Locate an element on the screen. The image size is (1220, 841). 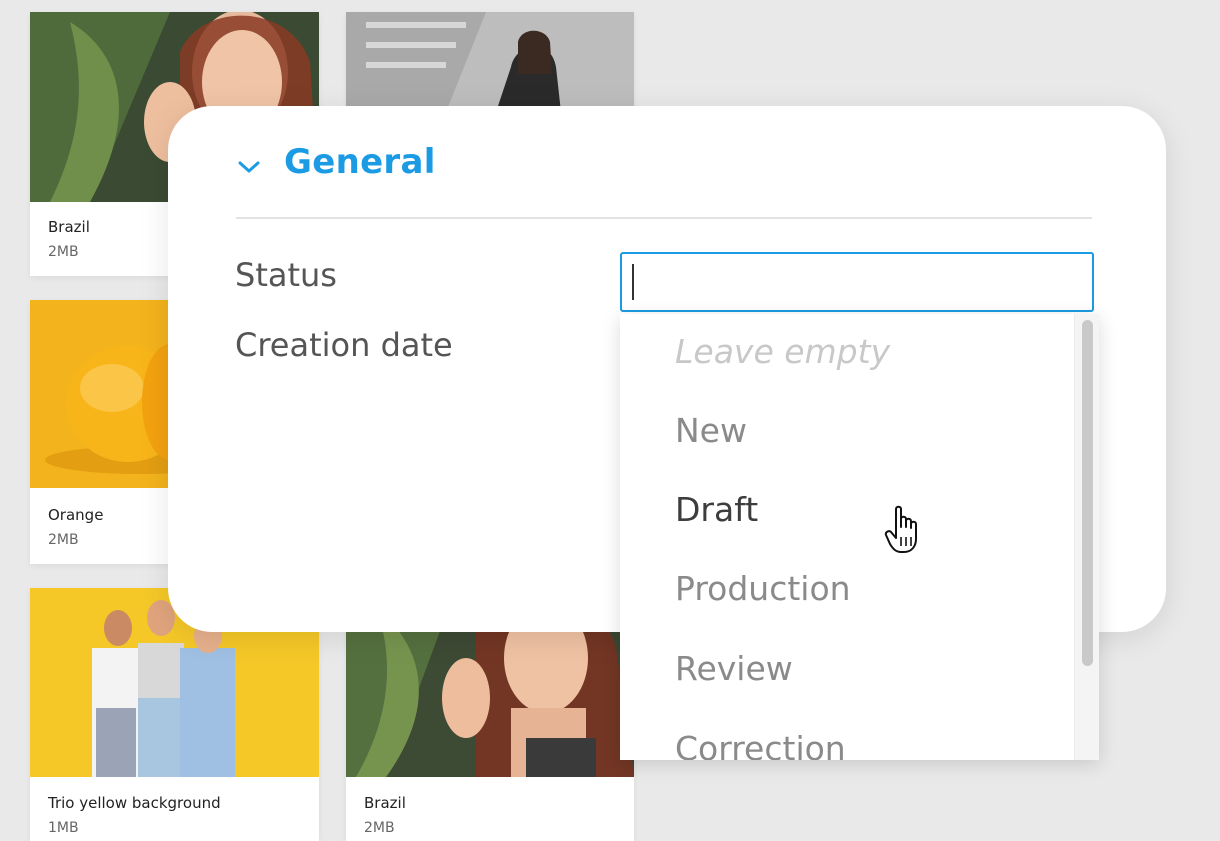
gallery-card is located at coordinates (490, 62).